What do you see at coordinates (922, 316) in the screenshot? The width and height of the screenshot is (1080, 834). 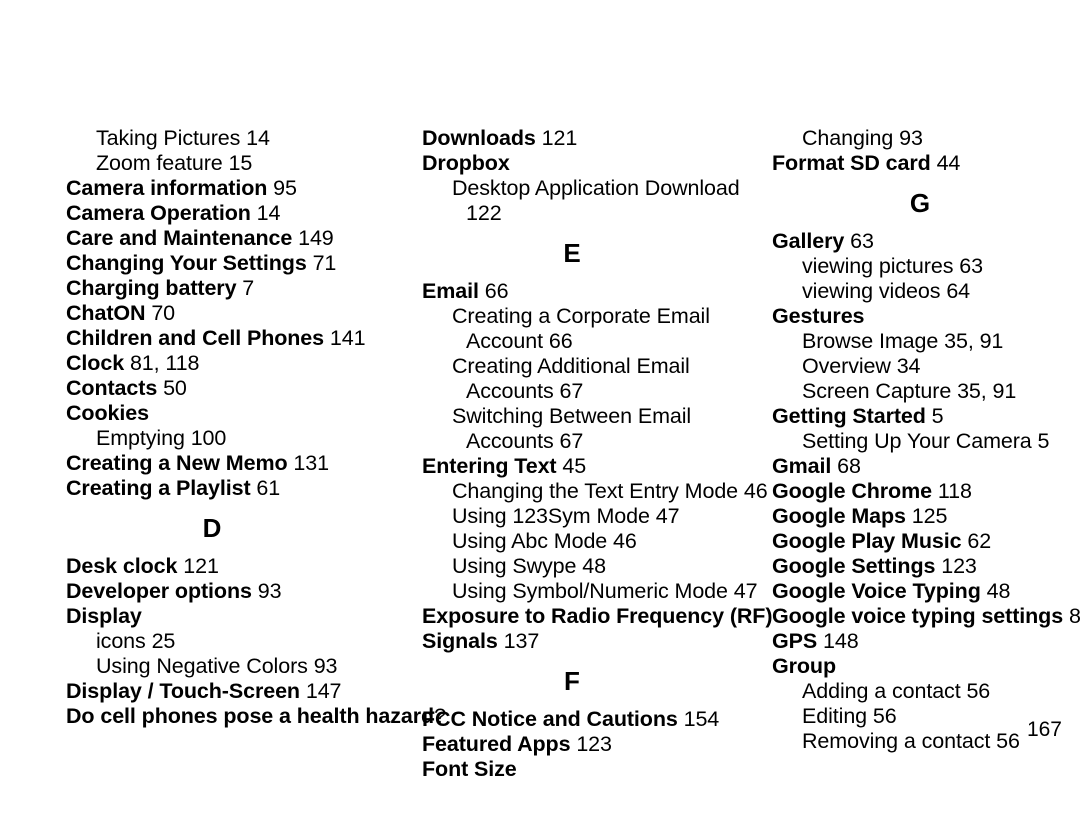 I see `index-entry: Gestures` at bounding box center [922, 316].